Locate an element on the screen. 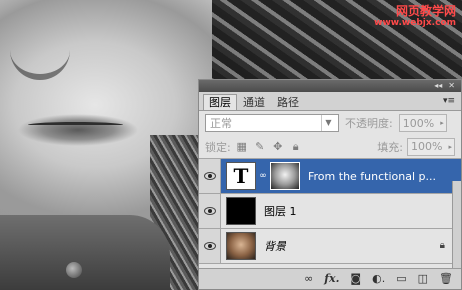  watermark-title: 网页教学网 is located at coordinates (425, 11).